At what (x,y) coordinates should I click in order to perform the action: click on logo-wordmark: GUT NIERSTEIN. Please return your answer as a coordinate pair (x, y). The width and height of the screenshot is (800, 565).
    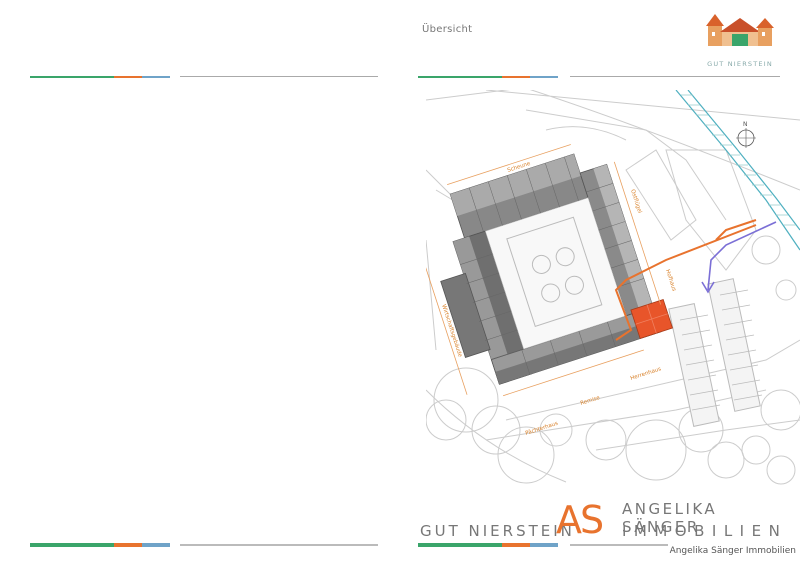
    Looking at the image, I should click on (740, 64).